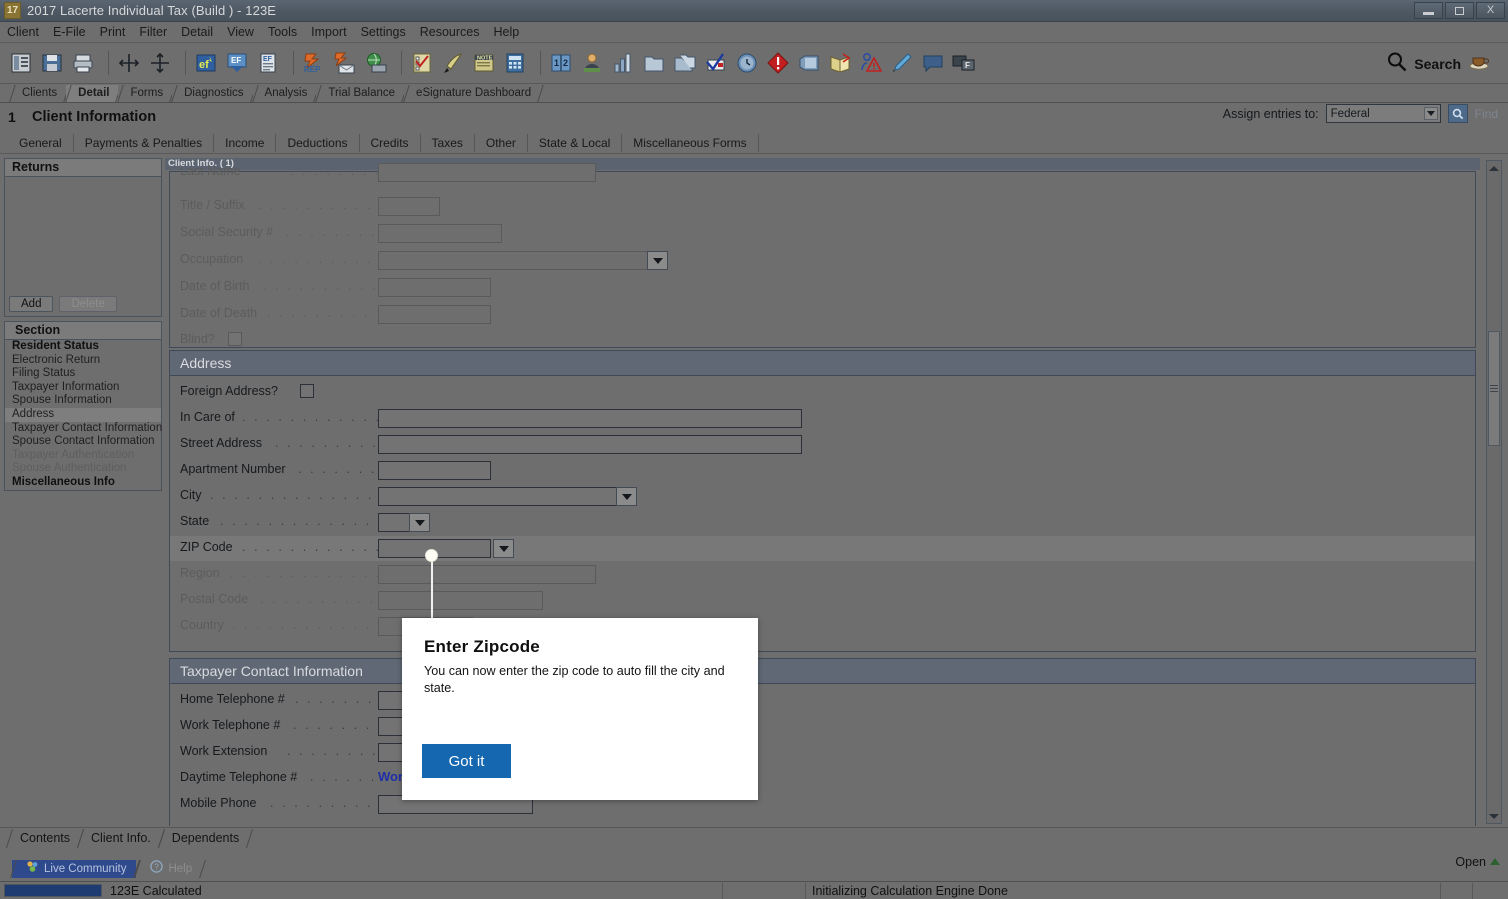 The height and width of the screenshot is (899, 1508). I want to click on sidebar-item-spouse-contact-information: Spouse Contact Information, so click(83, 442).